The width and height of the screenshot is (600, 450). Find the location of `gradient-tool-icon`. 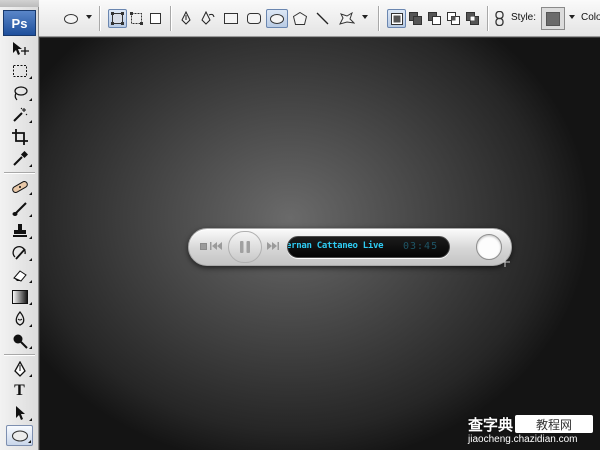

gradient-tool-icon is located at coordinates (19, 296).